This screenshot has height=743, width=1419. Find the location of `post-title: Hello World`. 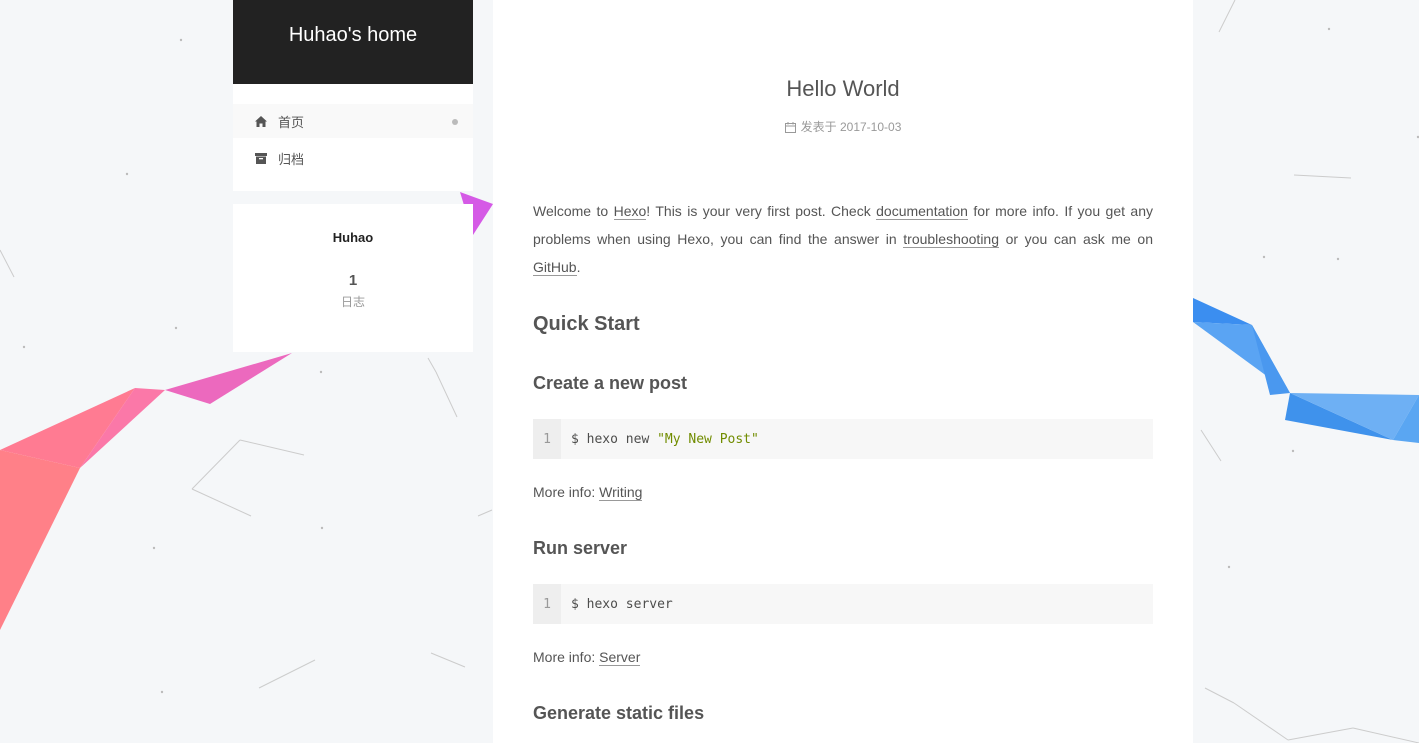

post-title: Hello World is located at coordinates (843, 89).